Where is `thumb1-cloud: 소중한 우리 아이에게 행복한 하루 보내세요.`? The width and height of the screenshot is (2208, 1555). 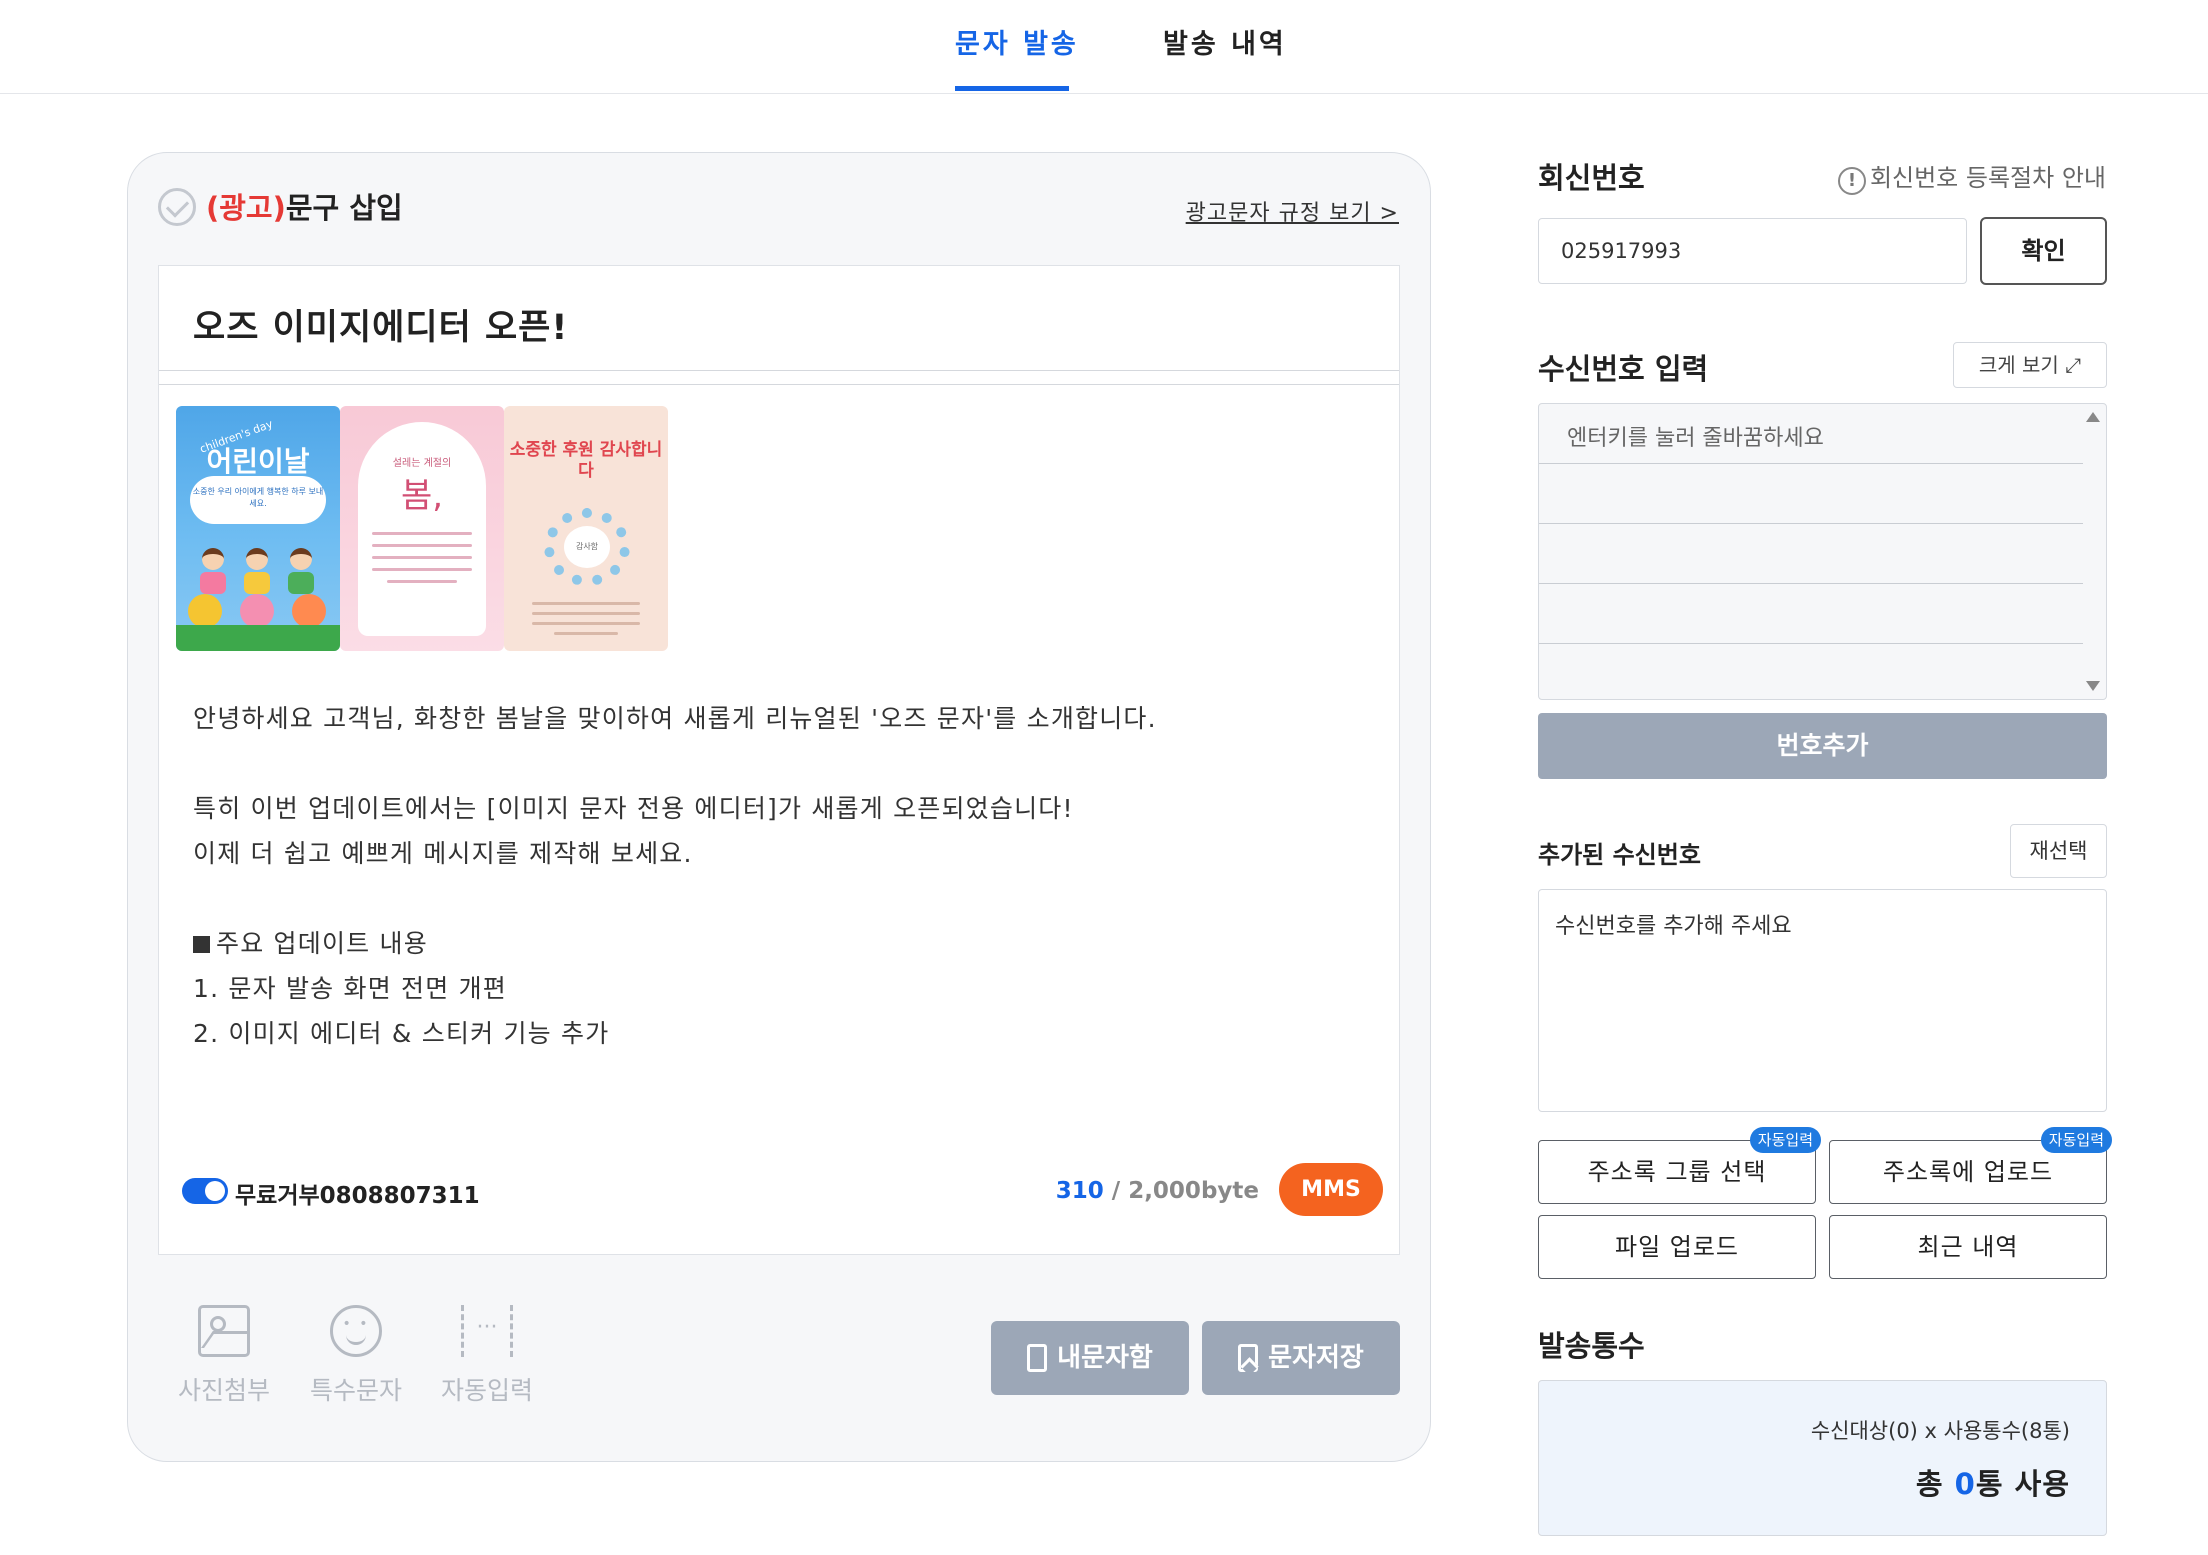 thumb1-cloud: 소중한 우리 아이에게 행복한 하루 보내세요. is located at coordinates (258, 500).